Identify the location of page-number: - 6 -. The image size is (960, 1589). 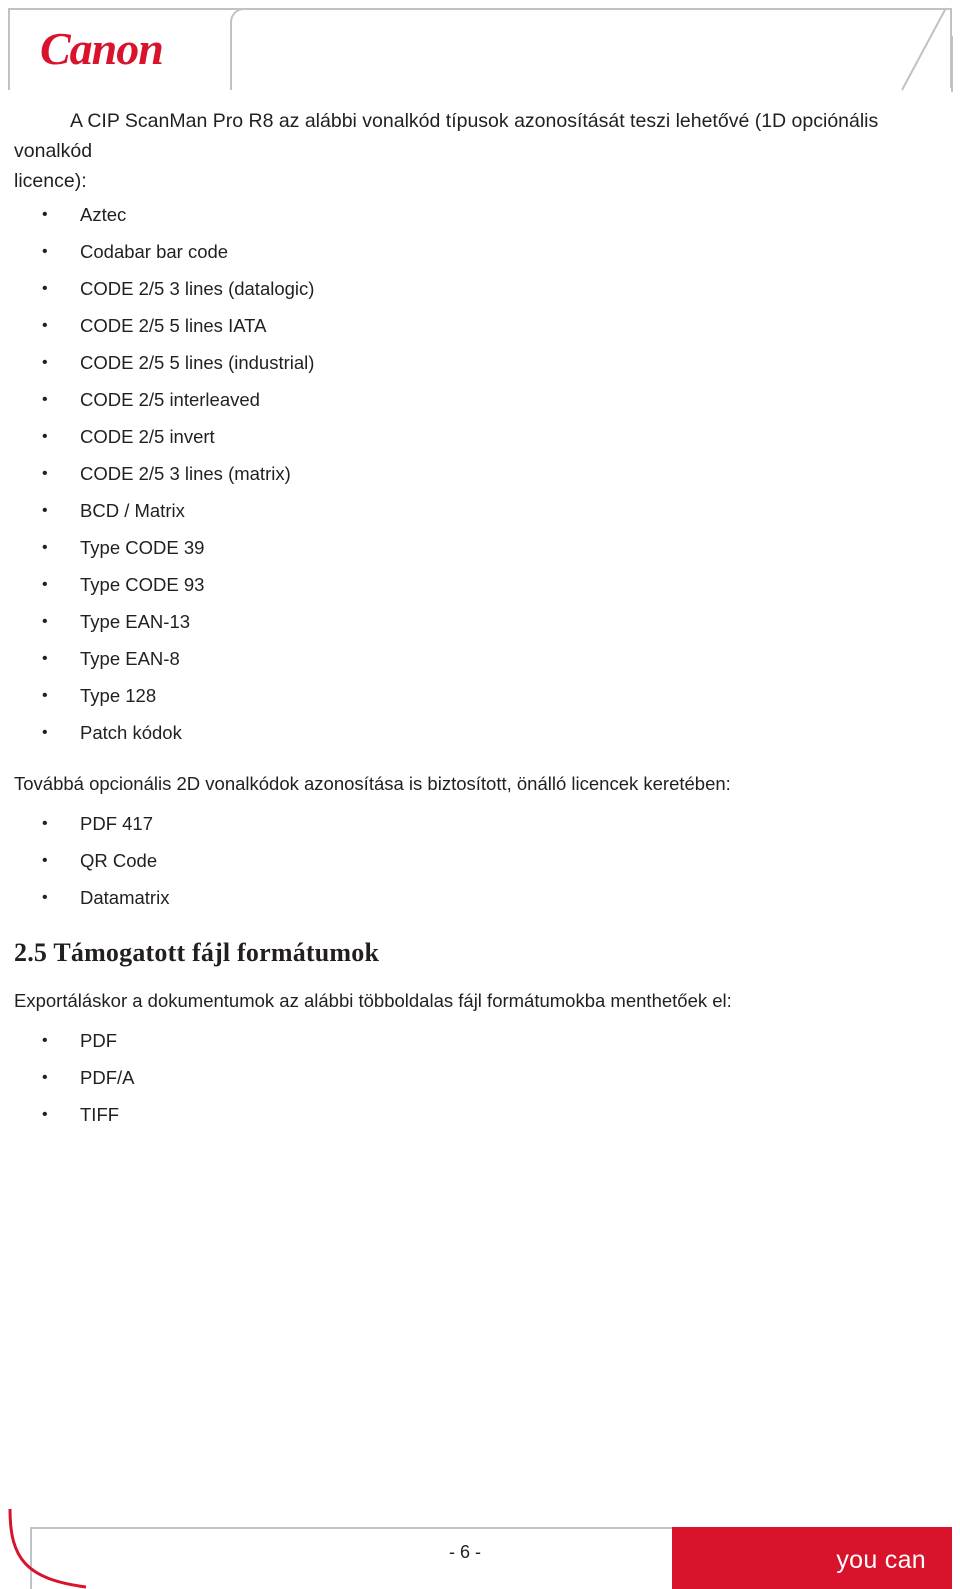
(464, 1552).